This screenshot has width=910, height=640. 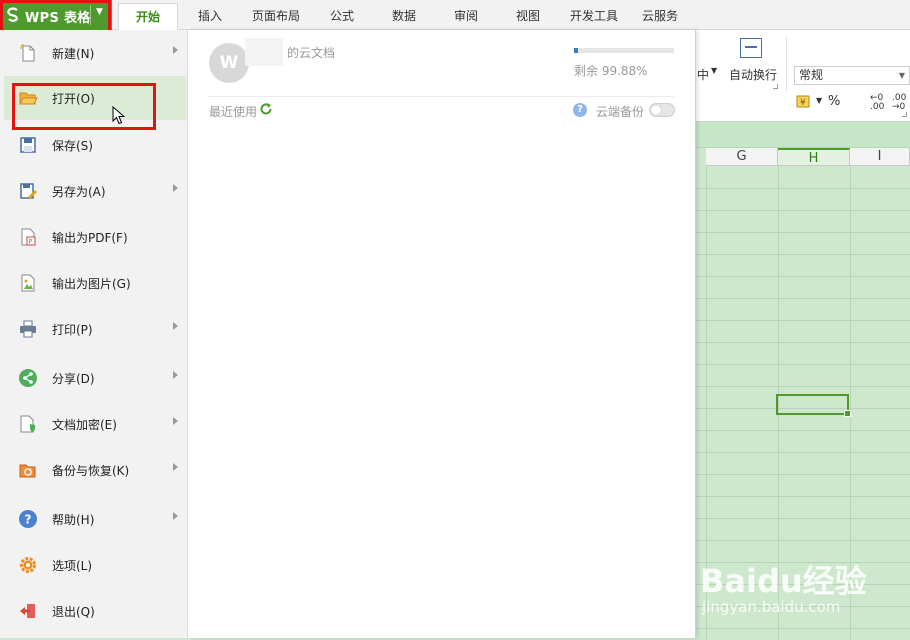 What do you see at coordinates (95, 329) in the screenshot?
I see `menu-item-print: 打印(P)` at bounding box center [95, 329].